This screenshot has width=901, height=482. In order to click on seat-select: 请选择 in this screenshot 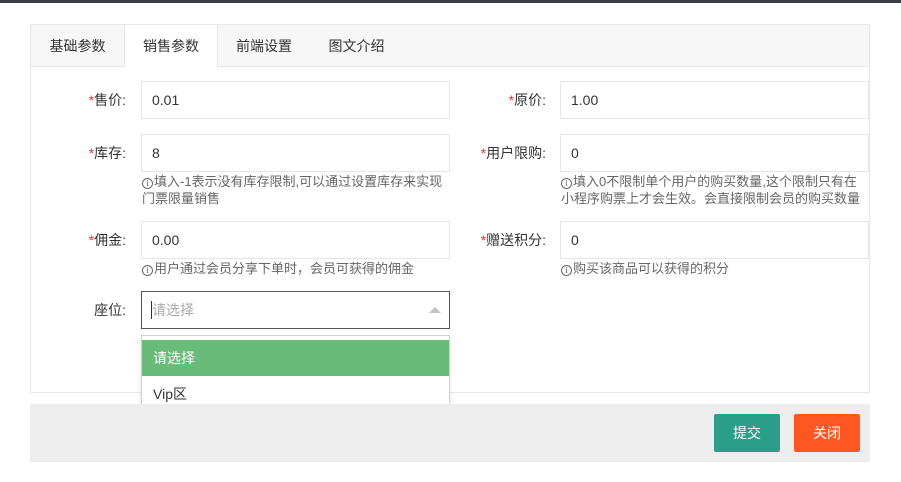, I will do `click(295, 310)`.